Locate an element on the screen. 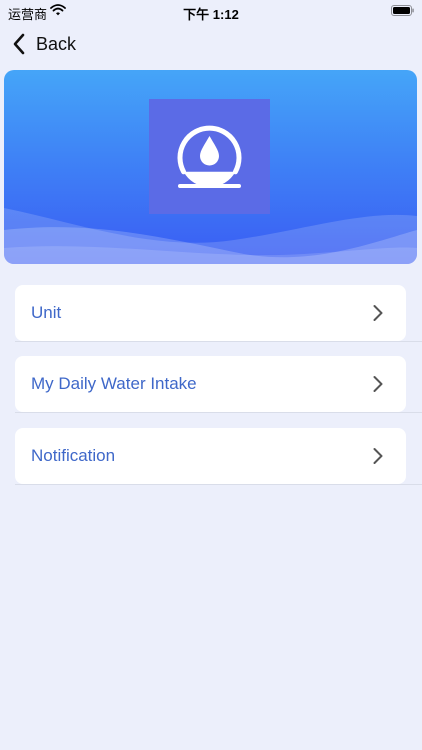  menu-item-label: Notification is located at coordinates (73, 455).